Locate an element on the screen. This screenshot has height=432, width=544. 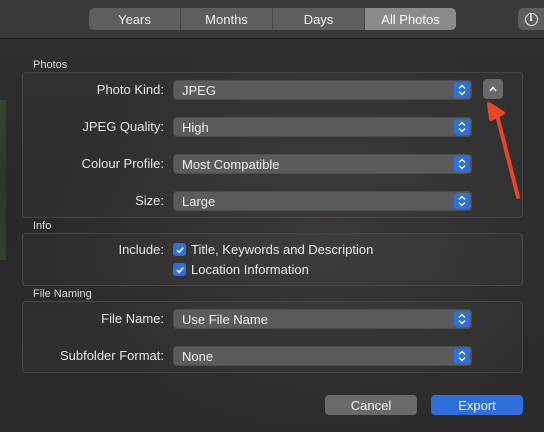
photo-kind-value: JPEG is located at coordinates (199, 90).